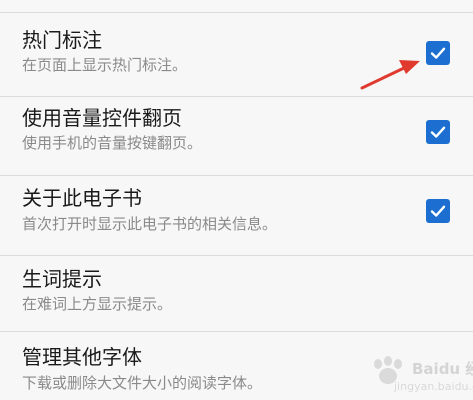 The image size is (473, 400). What do you see at coordinates (82, 198) in the screenshot?
I see `setting-title: 关于此电子书` at bounding box center [82, 198].